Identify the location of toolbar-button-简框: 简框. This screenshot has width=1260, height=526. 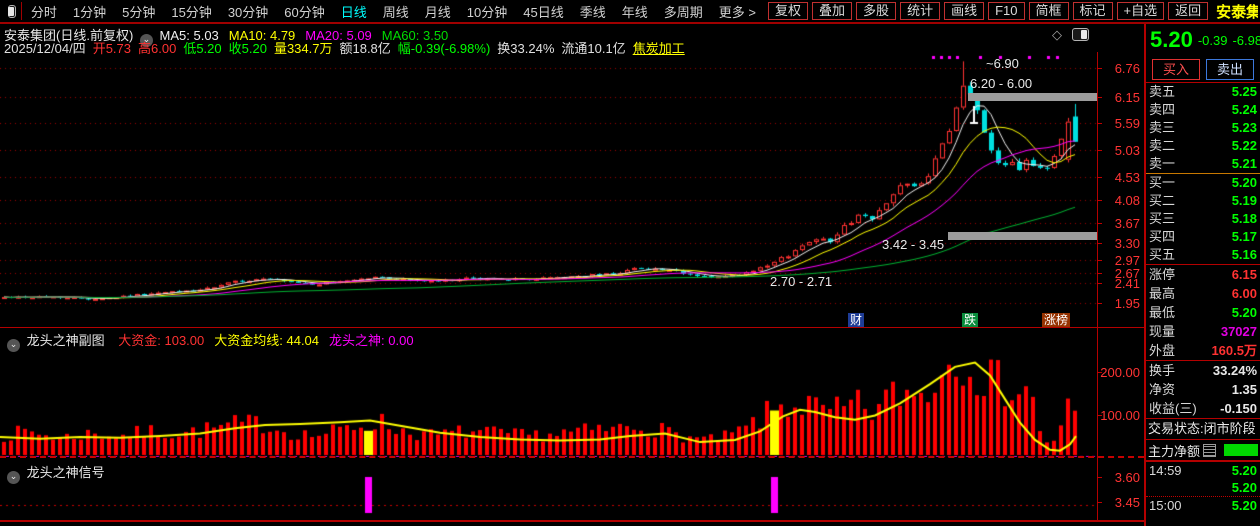
(1048, 11).